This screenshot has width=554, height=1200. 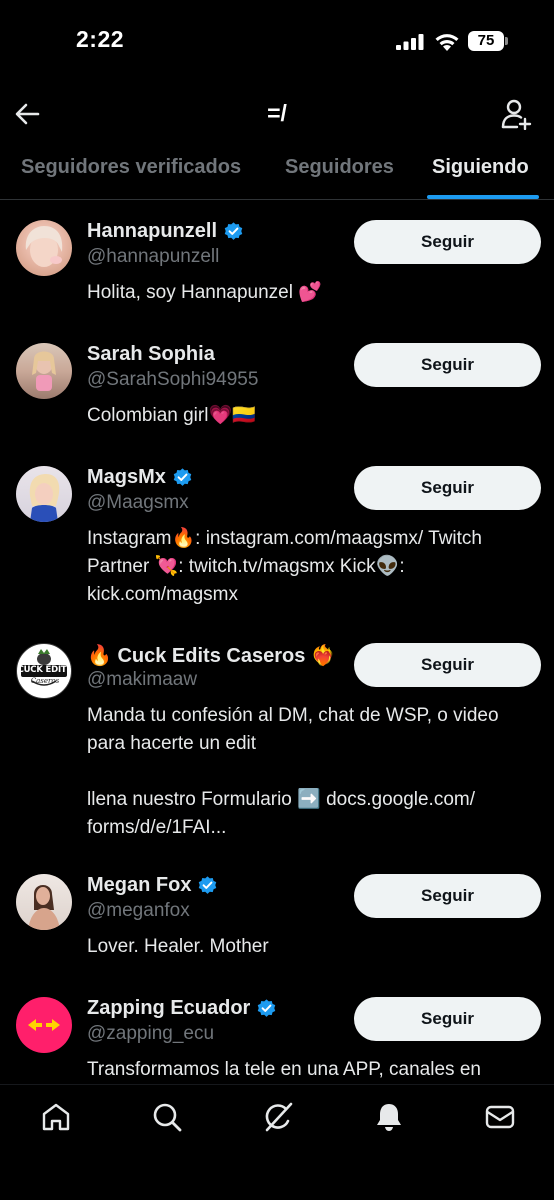 I want to click on mail-icon, so click(x=500, y=1117).